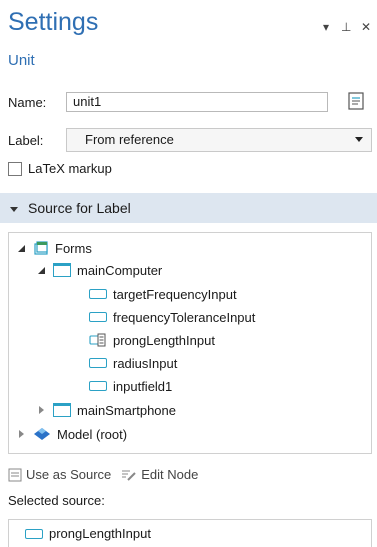  I want to click on window-controls: ▾ ⊥ ✕, so click(346, 27).